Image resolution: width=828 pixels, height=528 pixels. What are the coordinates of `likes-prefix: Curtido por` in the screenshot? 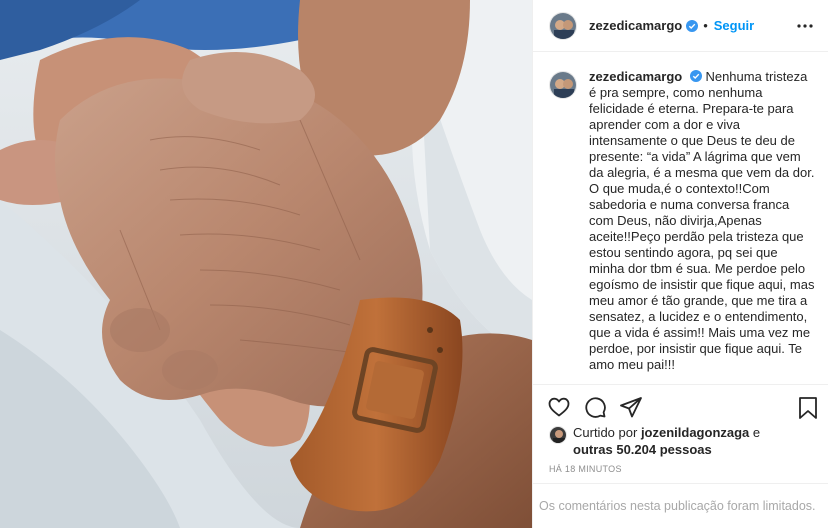 It's located at (605, 432).